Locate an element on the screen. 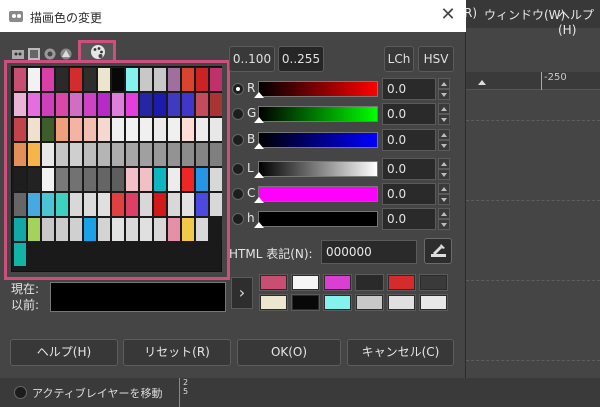 This screenshot has height=407, width=600. menu-item-help: ヘルプ(H) is located at coordinates (579, 21).